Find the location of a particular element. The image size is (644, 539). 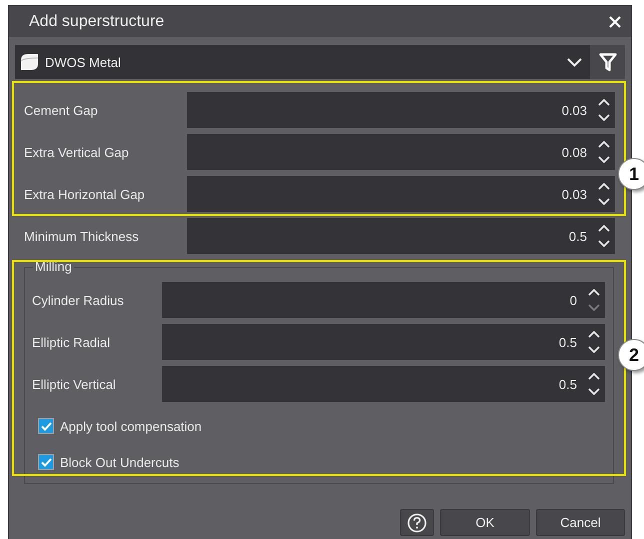

filter-icon is located at coordinates (607, 62).